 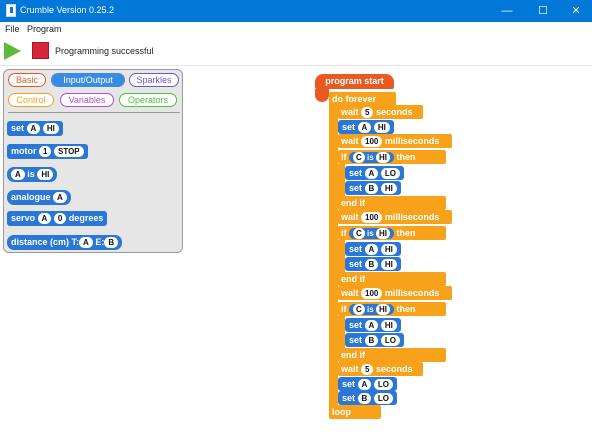 What do you see at coordinates (39, 197) in the screenshot?
I see `palette-analogue-block: analogue A` at bounding box center [39, 197].